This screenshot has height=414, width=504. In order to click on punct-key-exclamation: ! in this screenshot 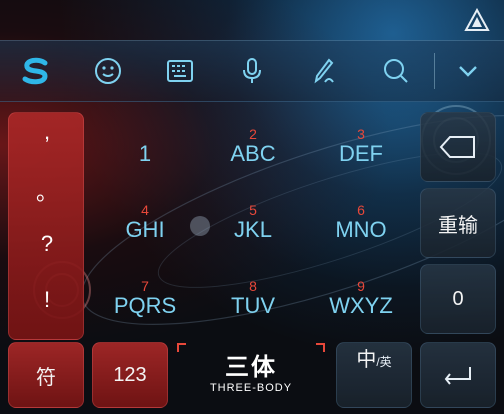, I will do `click(47, 300)`.